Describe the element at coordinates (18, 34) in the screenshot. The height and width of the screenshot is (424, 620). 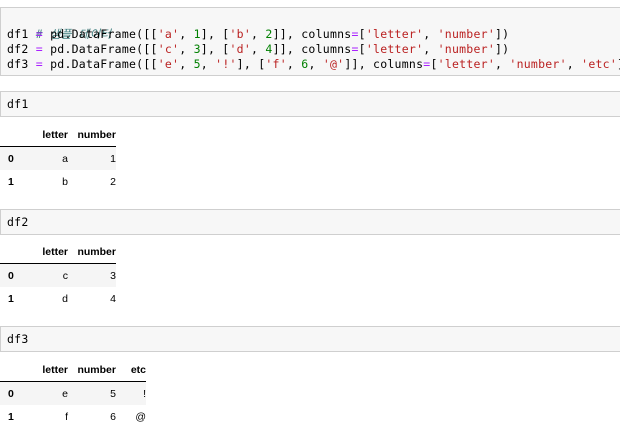
I see `code-var: df1` at that location.